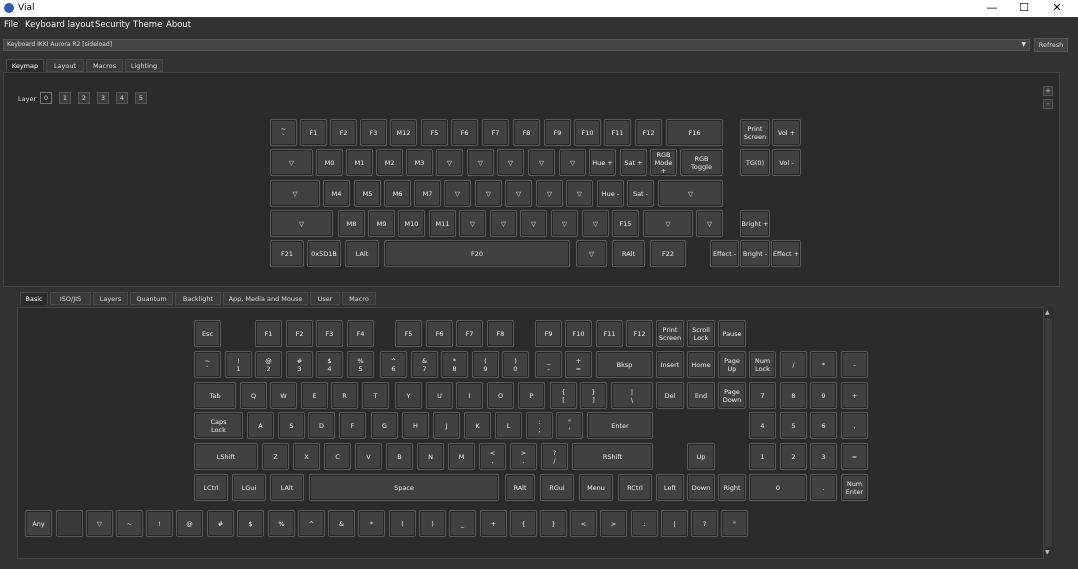  Describe the element at coordinates (610, 193) in the screenshot. I see `keymap-key-42: Hue -` at that location.